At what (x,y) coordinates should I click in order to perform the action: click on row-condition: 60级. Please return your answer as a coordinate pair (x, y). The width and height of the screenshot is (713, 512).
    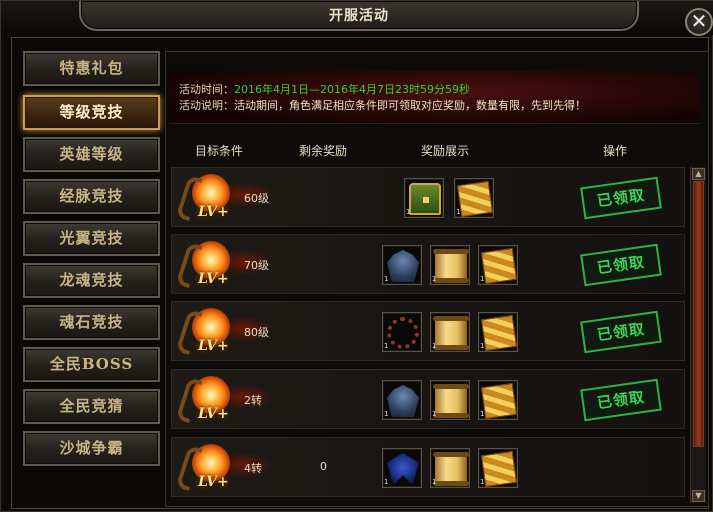
    Looking at the image, I should click on (256, 198).